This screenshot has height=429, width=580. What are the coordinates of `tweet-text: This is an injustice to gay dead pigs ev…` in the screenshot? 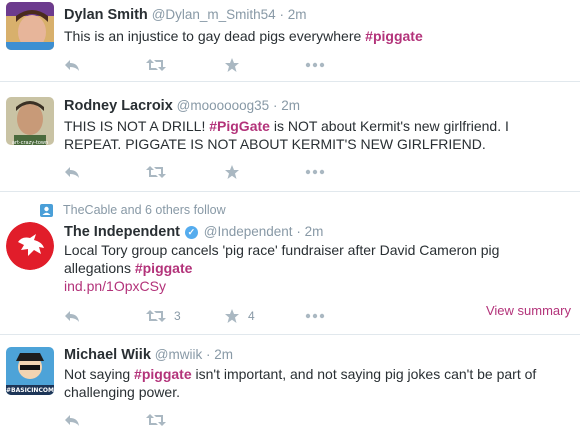 It's located at (243, 36).